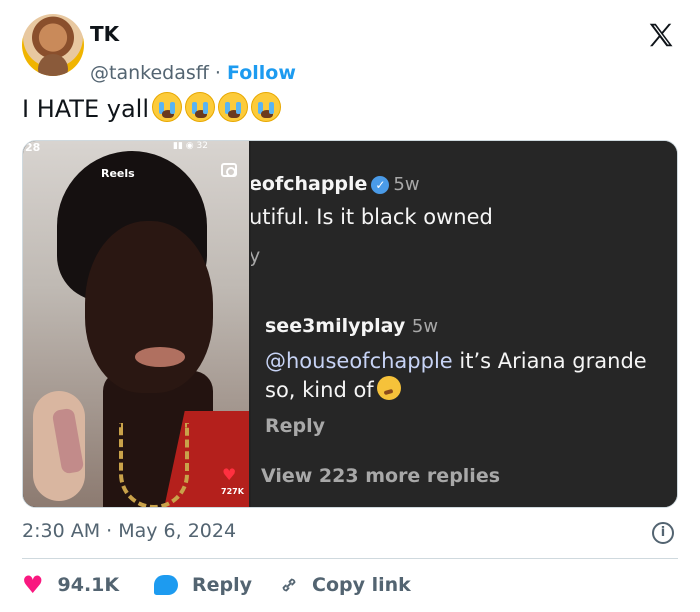 This screenshot has height=612, width=700. Describe the element at coordinates (388, 388) in the screenshot. I see `woozy-face-icon` at that location.